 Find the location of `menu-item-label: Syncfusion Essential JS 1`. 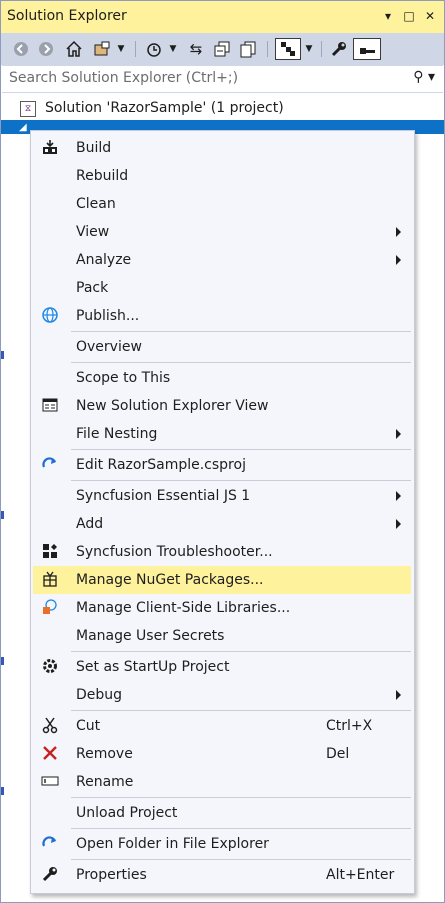

menu-item-label: Syncfusion Essential JS 1 is located at coordinates (163, 496).